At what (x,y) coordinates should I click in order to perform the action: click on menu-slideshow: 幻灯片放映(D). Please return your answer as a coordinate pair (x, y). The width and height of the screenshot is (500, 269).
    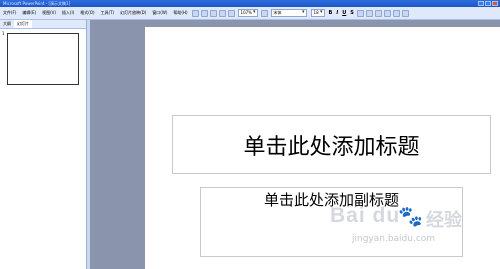
    Looking at the image, I should click on (133, 13).